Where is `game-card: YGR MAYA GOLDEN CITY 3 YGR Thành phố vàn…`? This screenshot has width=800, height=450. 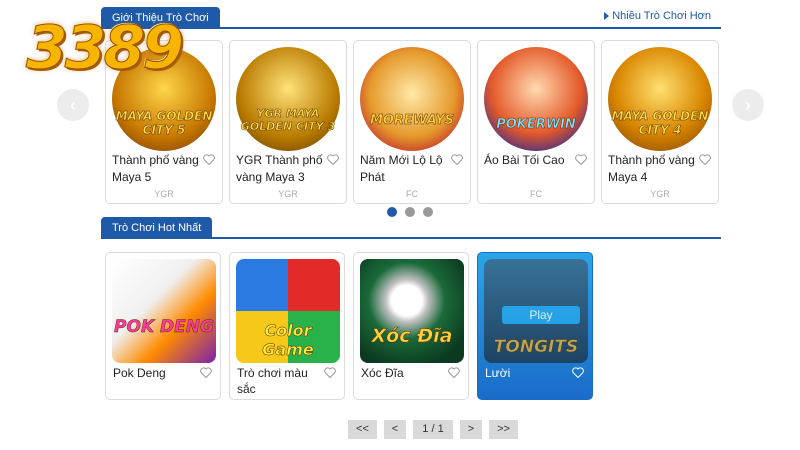 game-card: YGR MAYA GOLDEN CITY 3 YGR Thành phố vàn… is located at coordinates (288, 122).